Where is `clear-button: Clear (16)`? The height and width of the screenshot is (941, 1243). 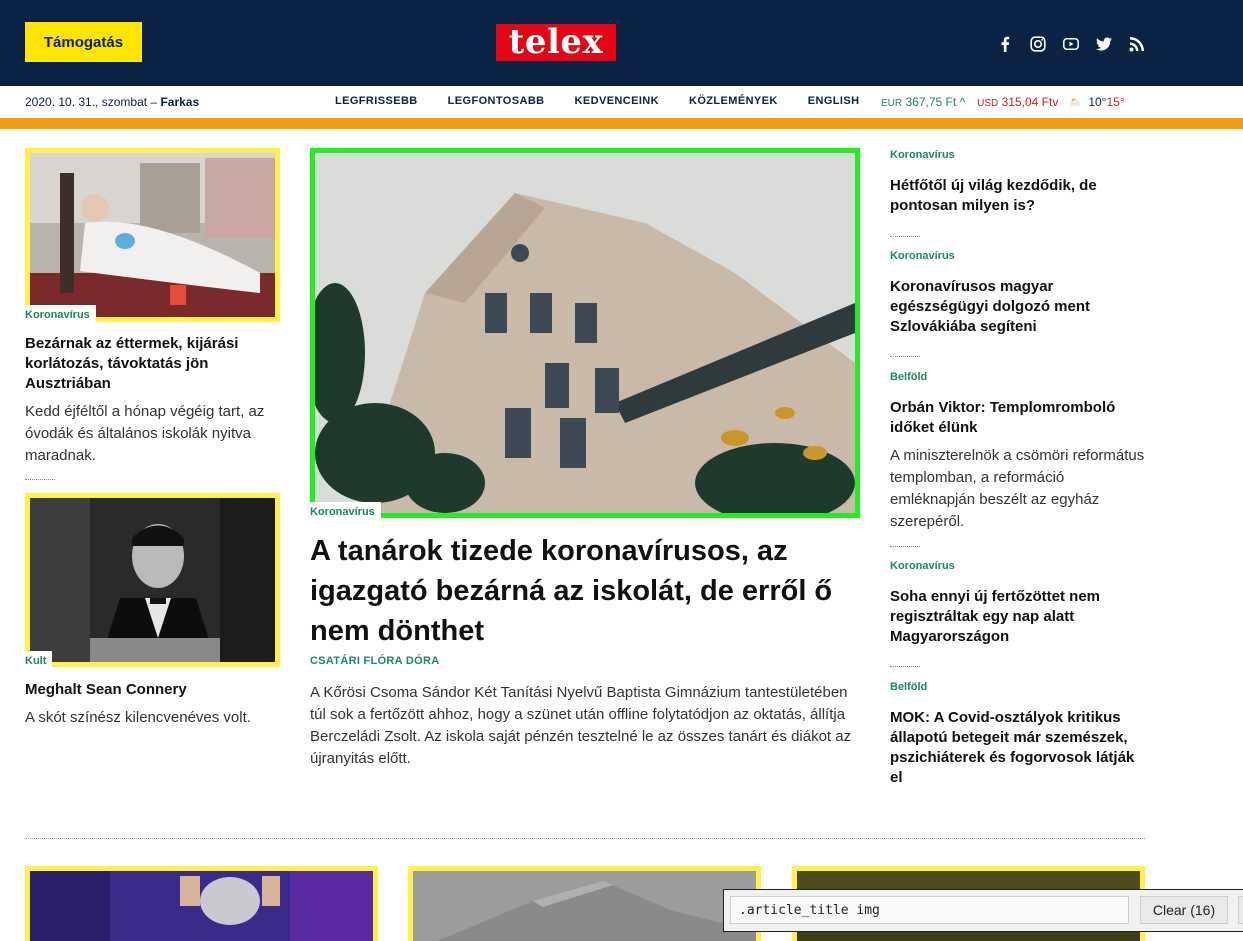
clear-button: Clear (16) is located at coordinates (1184, 910).